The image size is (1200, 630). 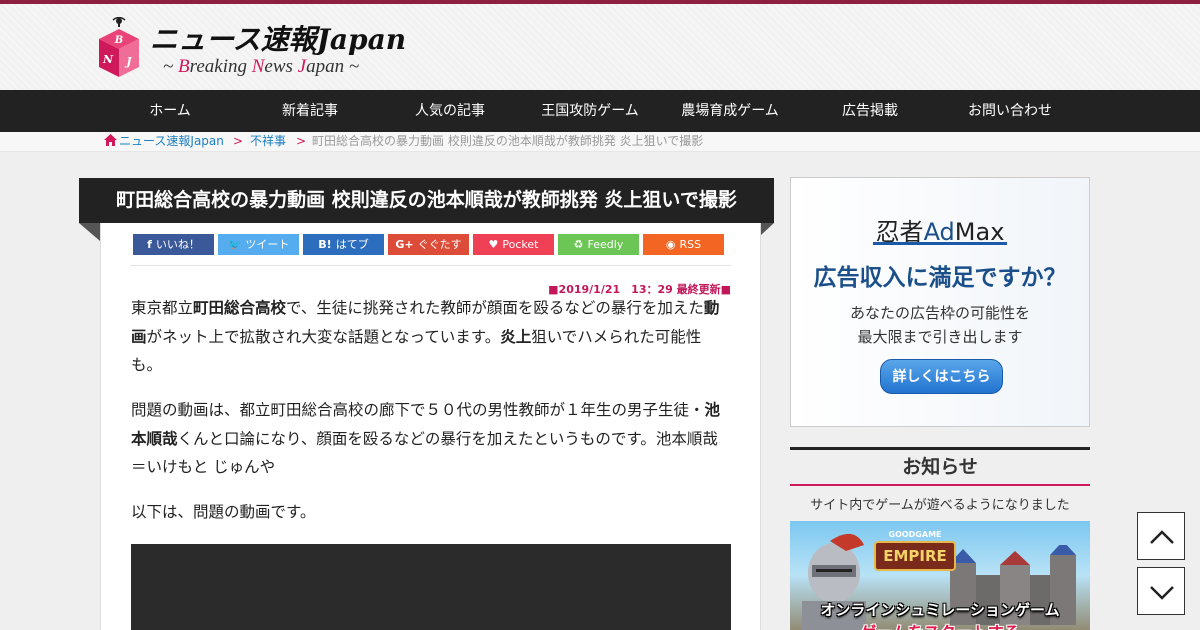 What do you see at coordinates (450, 111) in the screenshot?
I see `nav-item-popular: 人気の記事` at bounding box center [450, 111].